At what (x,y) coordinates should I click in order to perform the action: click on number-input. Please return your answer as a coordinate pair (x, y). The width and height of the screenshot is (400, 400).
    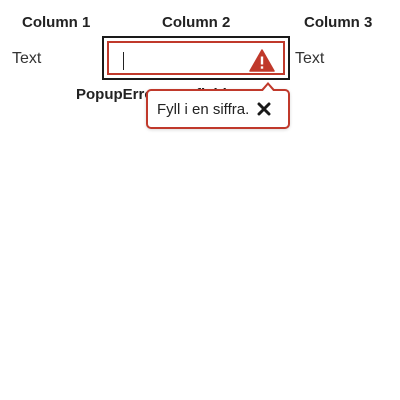
    Looking at the image, I should click on (179, 58).